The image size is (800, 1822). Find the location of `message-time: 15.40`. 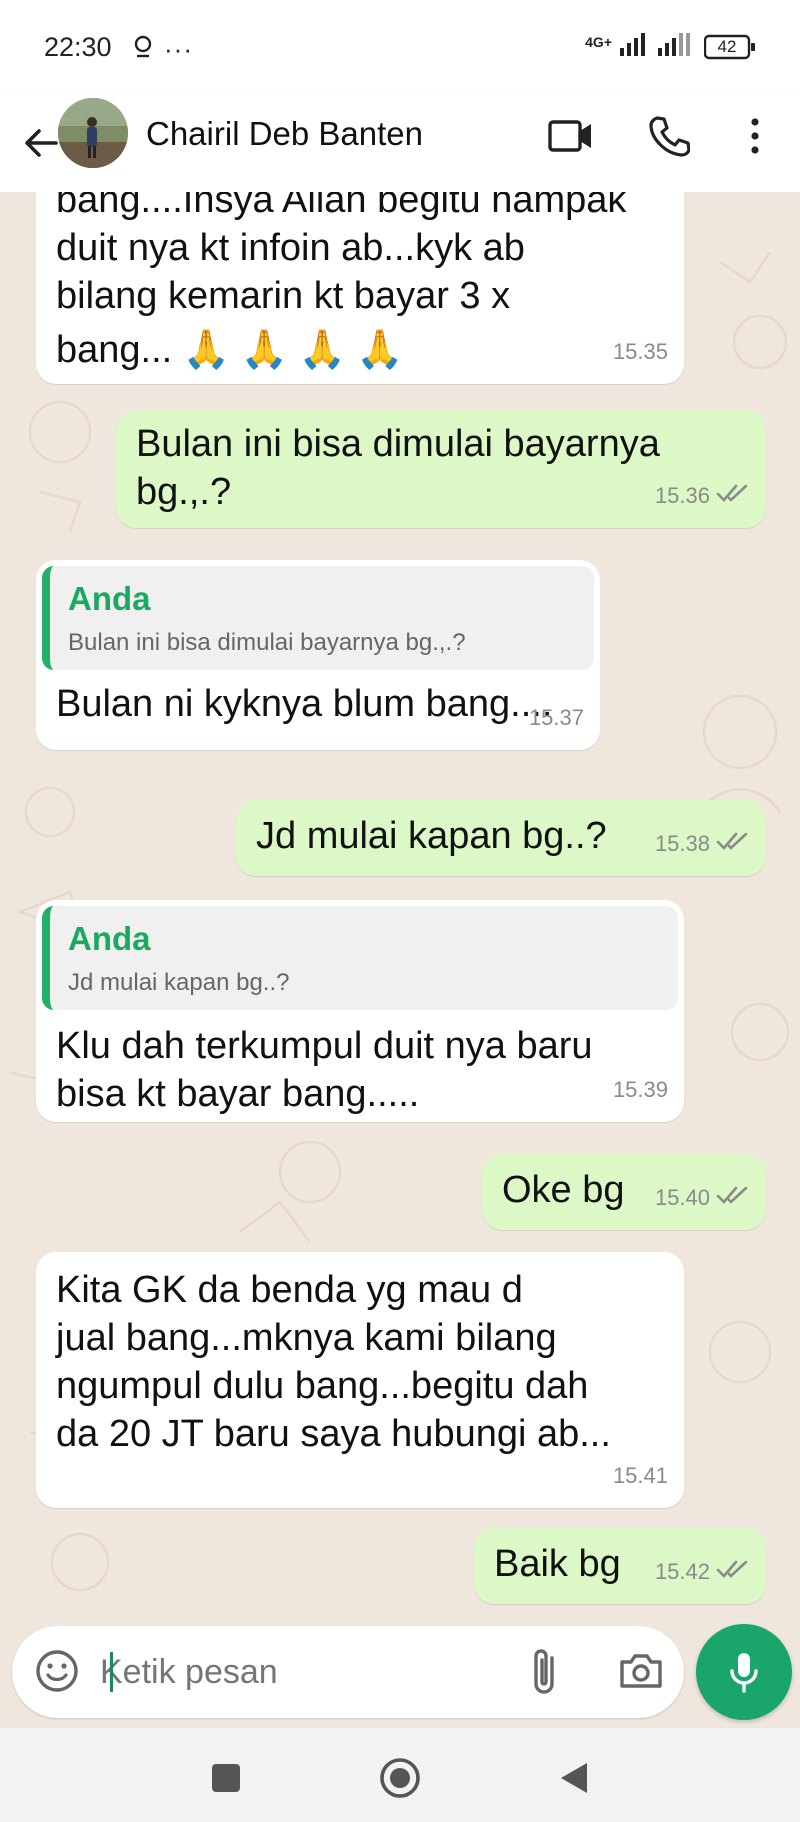

message-time: 15.40 is located at coordinates (702, 1198).